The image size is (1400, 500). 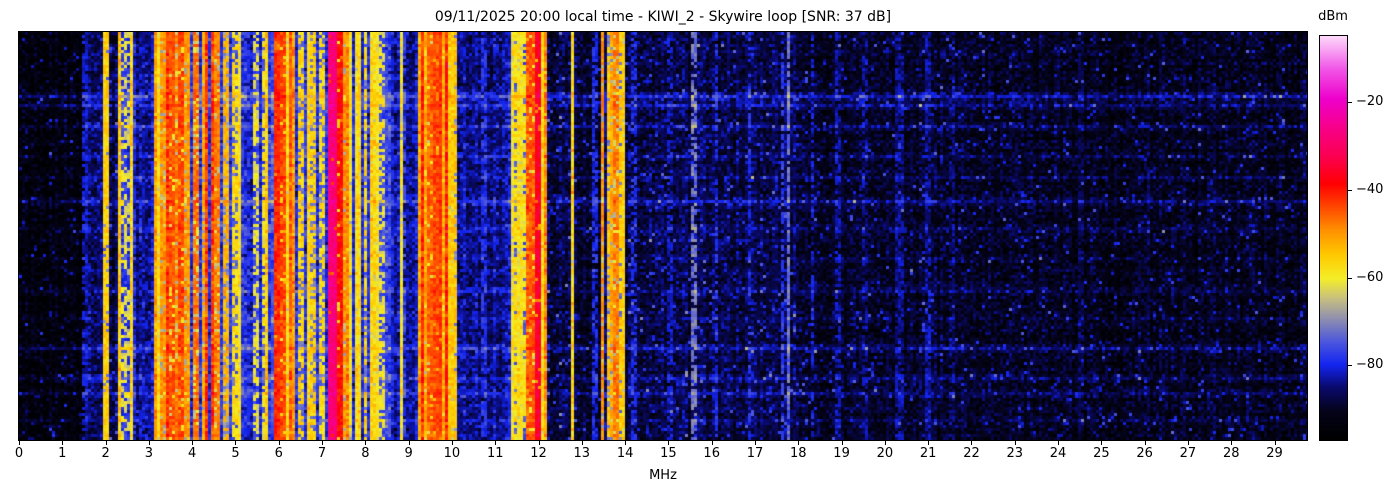 What do you see at coordinates (841, 453) in the screenshot?
I see `x-tick-label: 19` at bounding box center [841, 453].